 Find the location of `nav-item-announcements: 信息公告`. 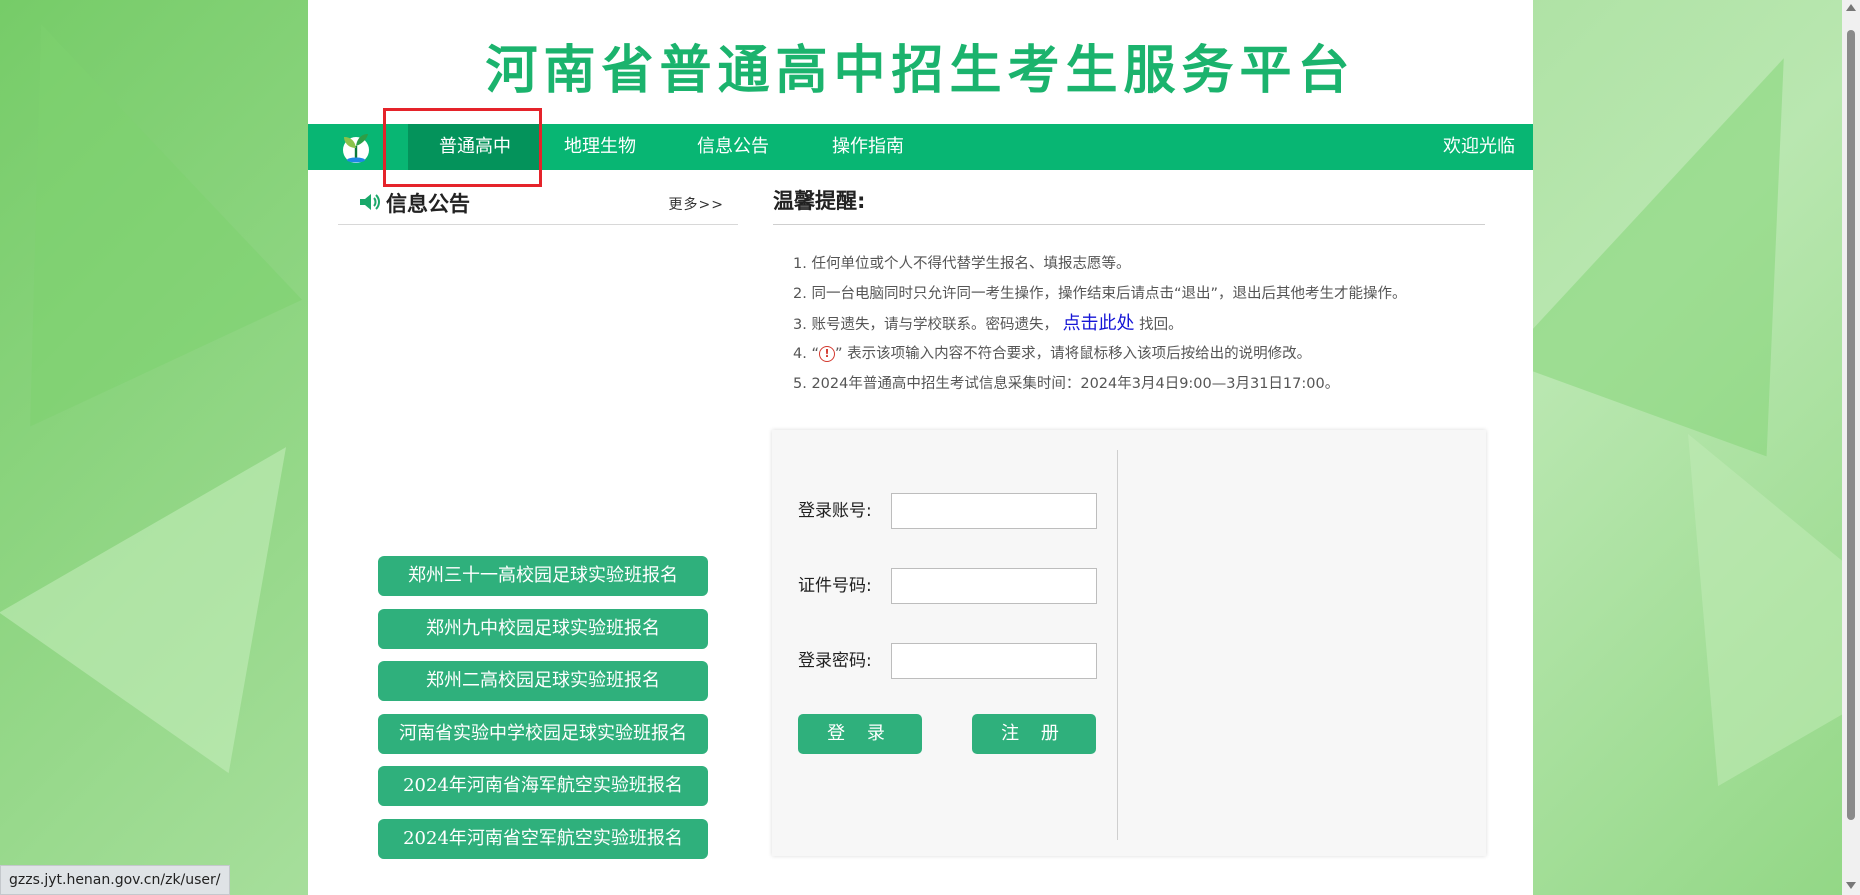

nav-item-announcements: 信息公告 is located at coordinates (733, 147).